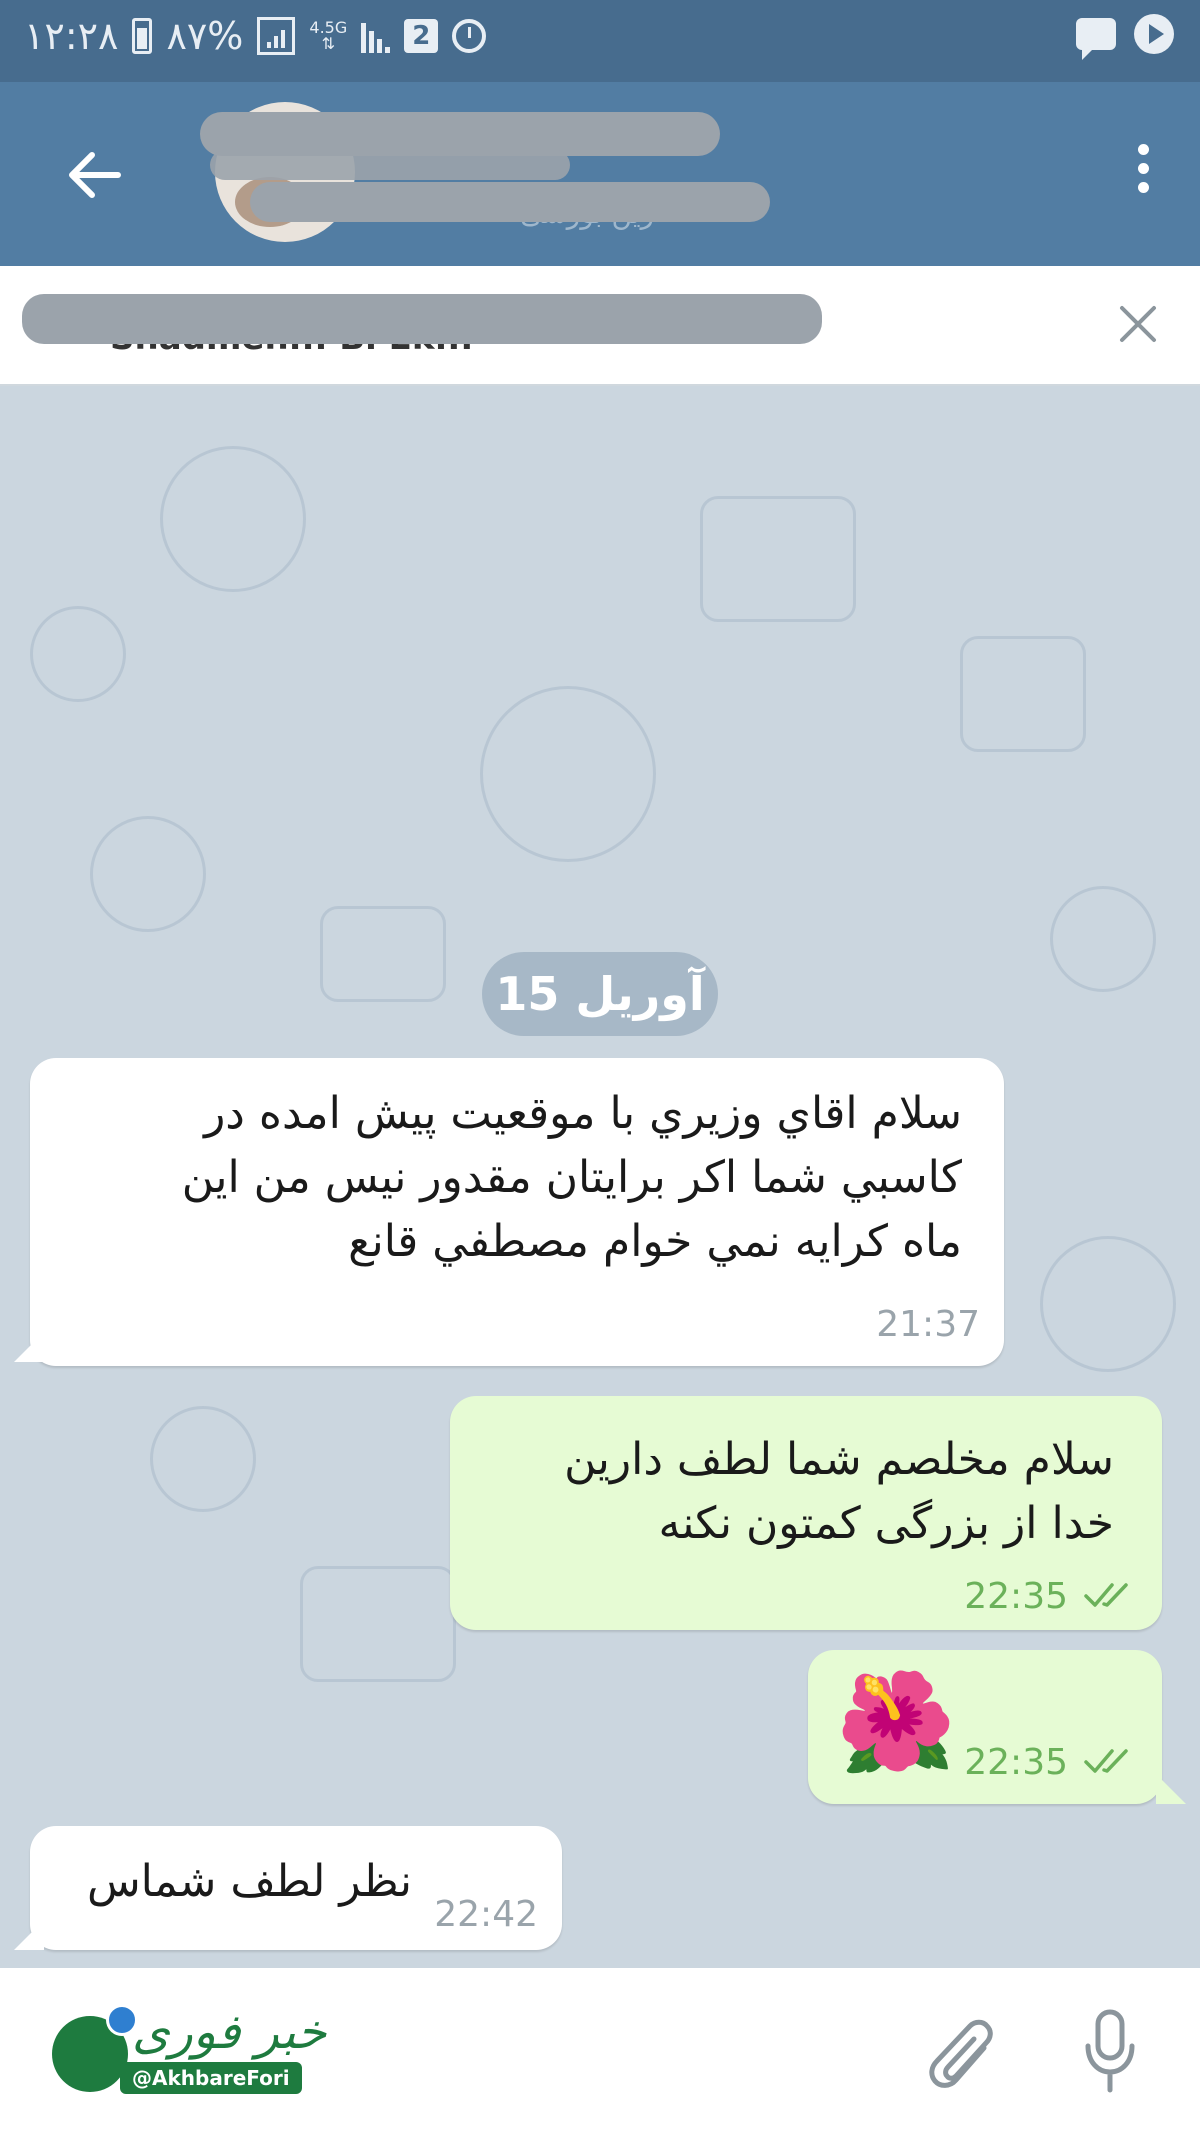 This screenshot has width=1200, height=2133. What do you see at coordinates (422, 319) in the screenshot?
I see `redacted-pinned-text` at bounding box center [422, 319].